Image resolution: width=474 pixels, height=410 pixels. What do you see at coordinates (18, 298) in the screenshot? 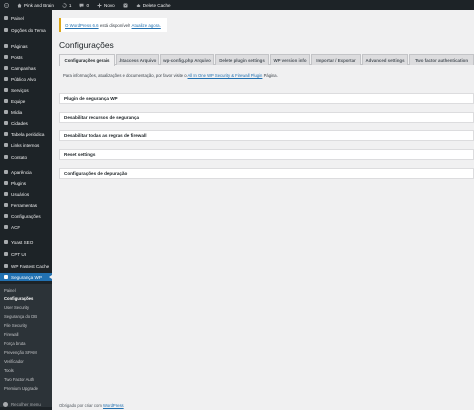
I see `submenu-item-configuracoes: Configurações` at bounding box center [18, 298].